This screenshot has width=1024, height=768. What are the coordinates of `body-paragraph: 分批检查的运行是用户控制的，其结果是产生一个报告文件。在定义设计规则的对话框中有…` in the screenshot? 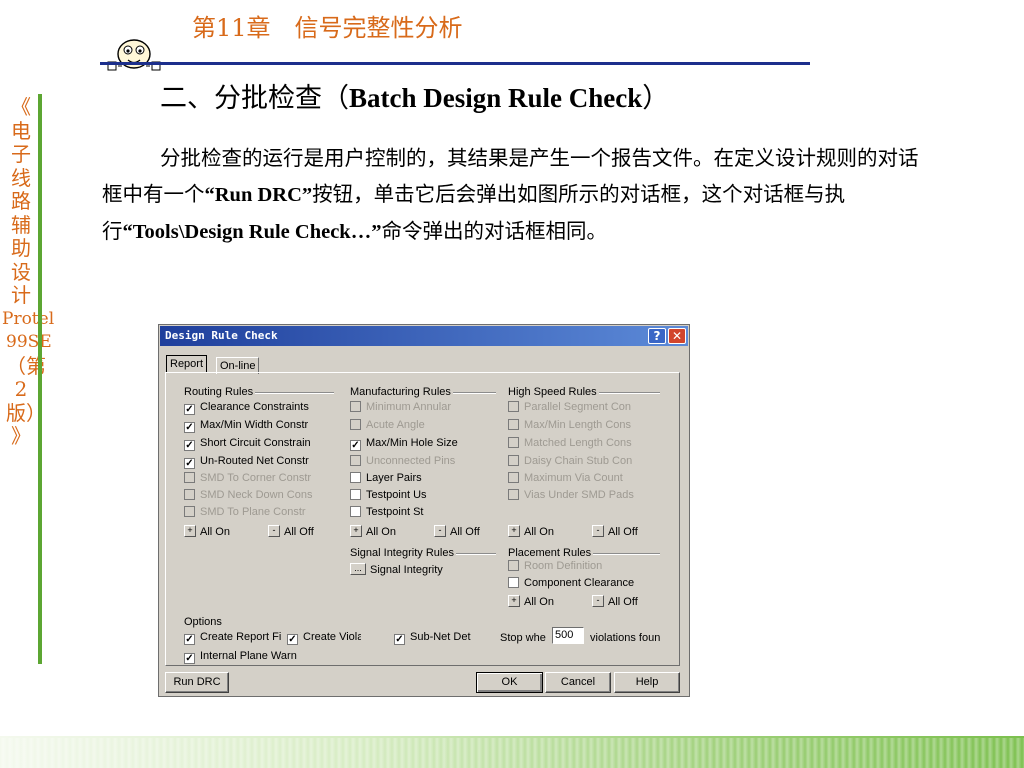 It's located at (510, 194).